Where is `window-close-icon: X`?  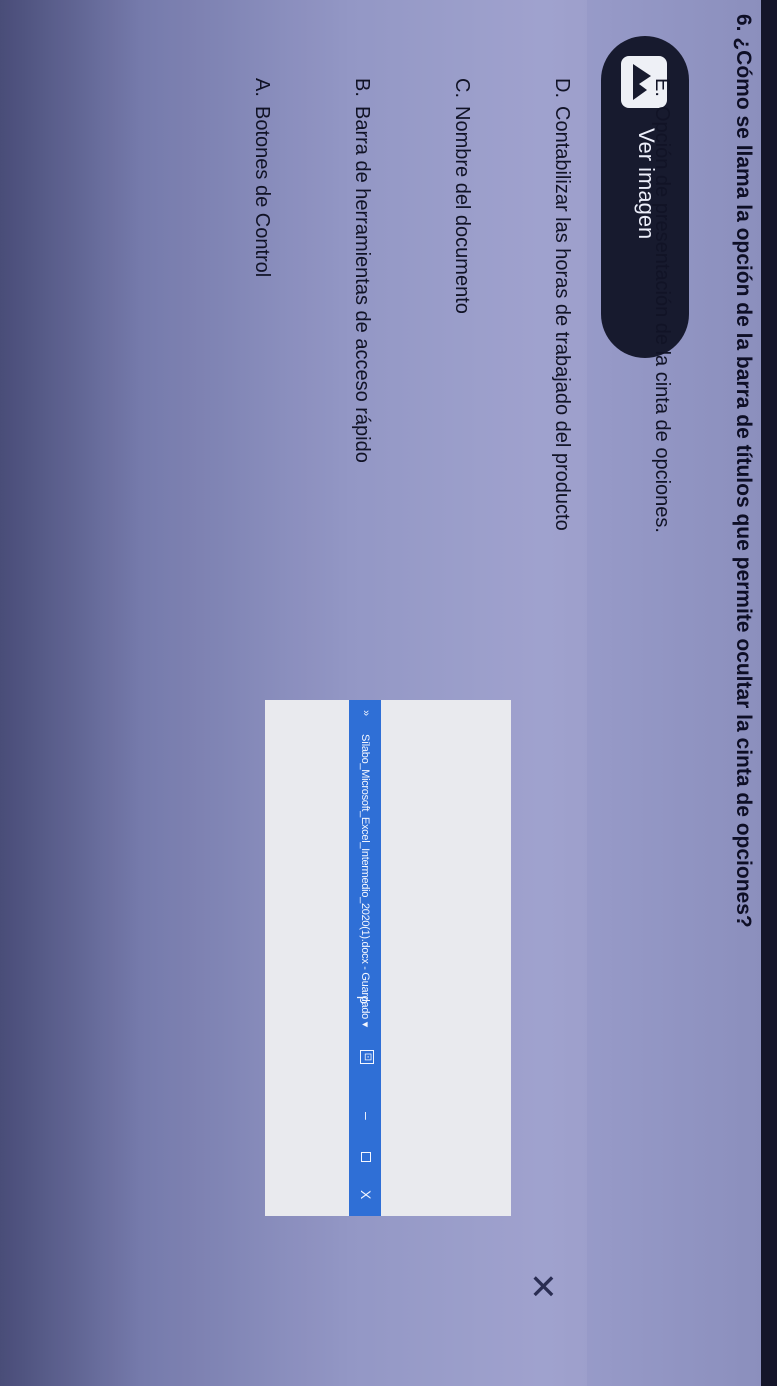
window-close-icon: X is located at coordinates (366, 1195).